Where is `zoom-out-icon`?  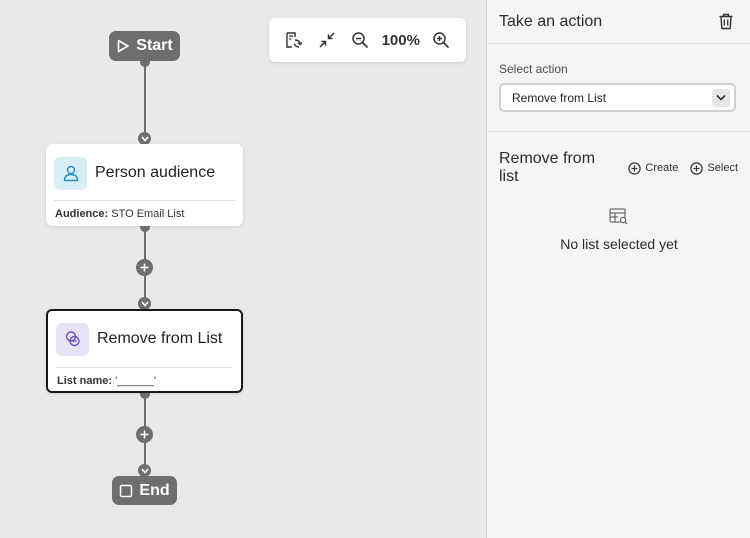 zoom-out-icon is located at coordinates (360, 40).